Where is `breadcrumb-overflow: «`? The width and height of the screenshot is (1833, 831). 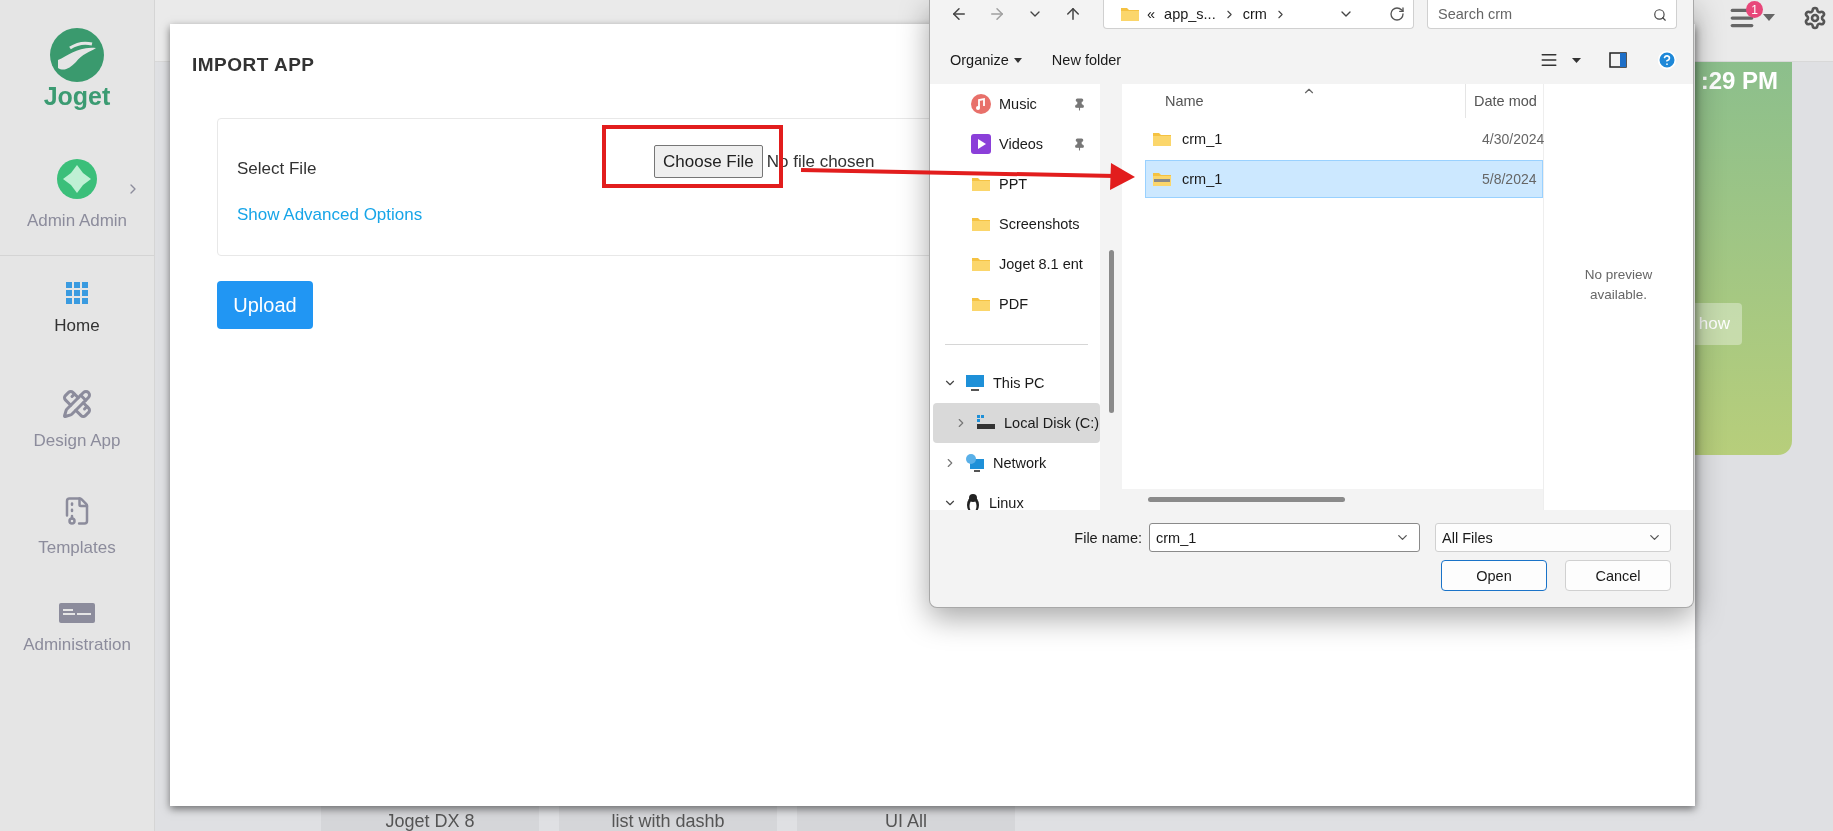 breadcrumb-overflow: « is located at coordinates (1151, 14).